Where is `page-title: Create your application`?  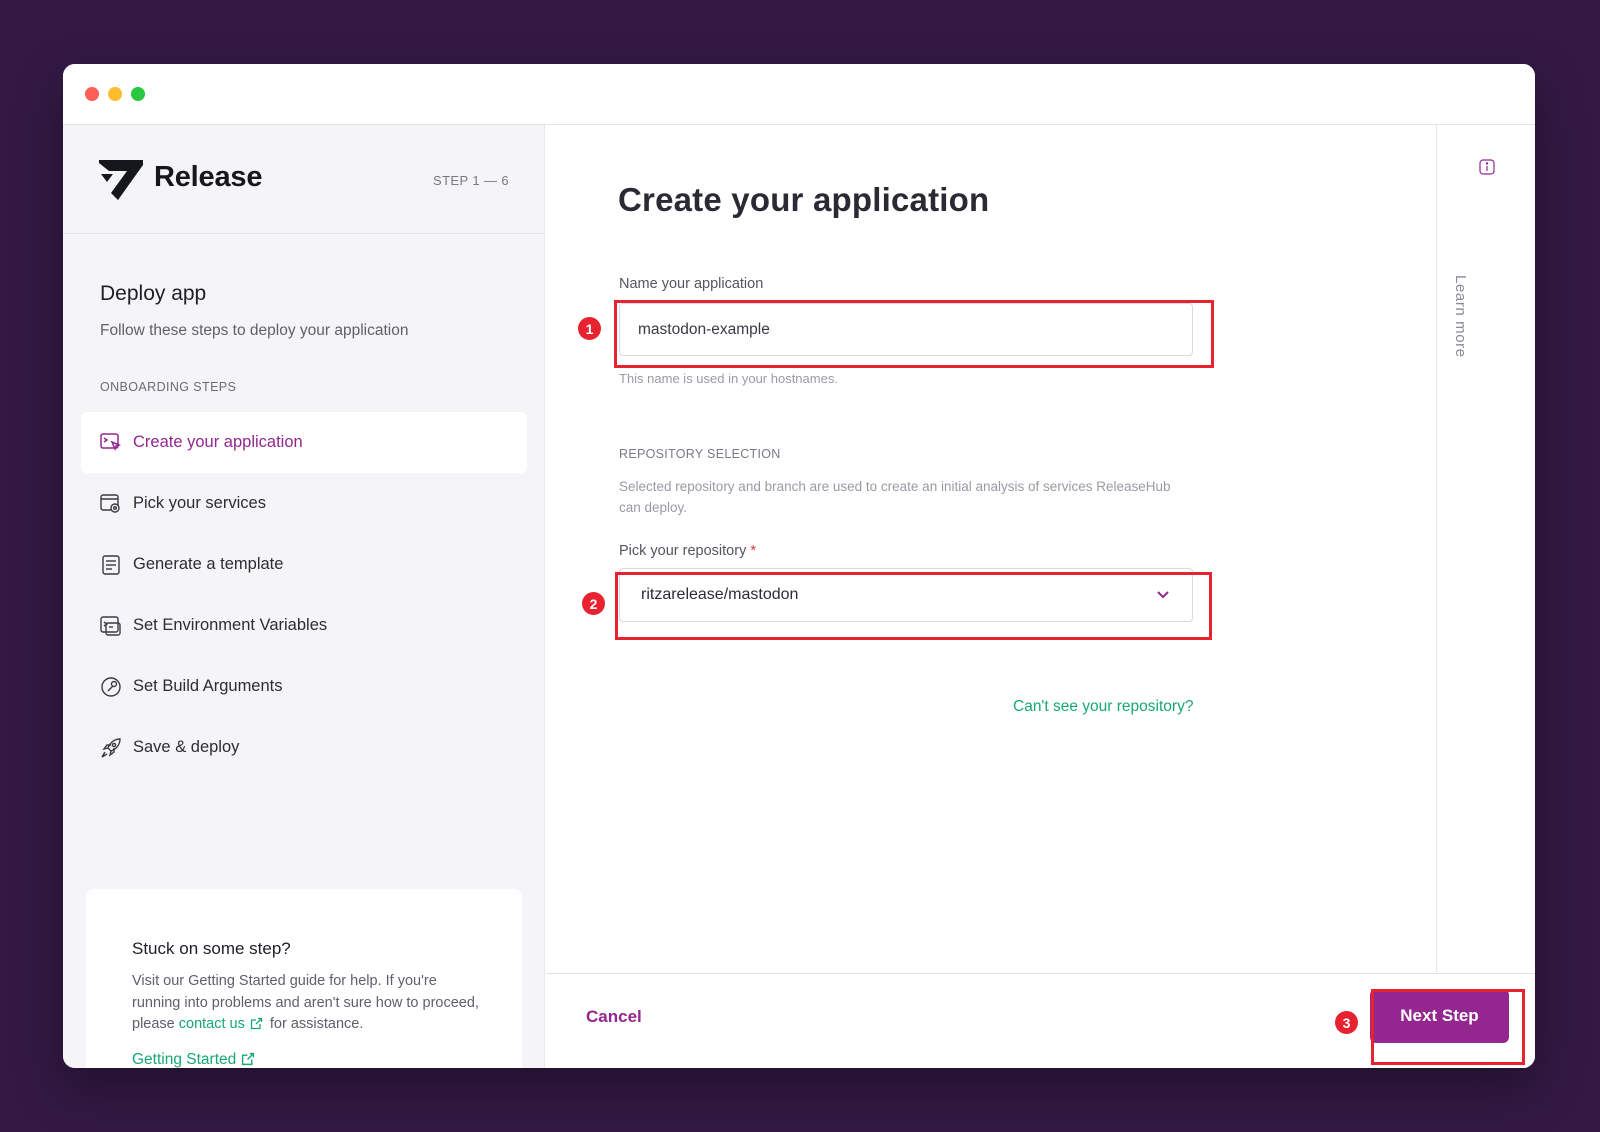 page-title: Create your application is located at coordinates (804, 199).